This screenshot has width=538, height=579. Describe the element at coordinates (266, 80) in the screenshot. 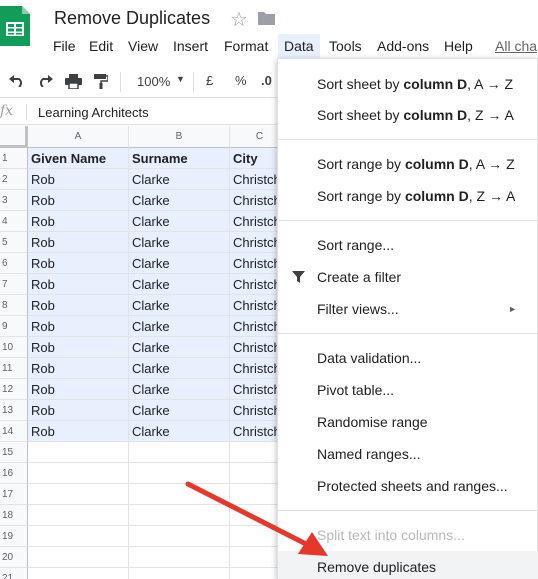

I see `decrease-decimal-button: .0` at that location.